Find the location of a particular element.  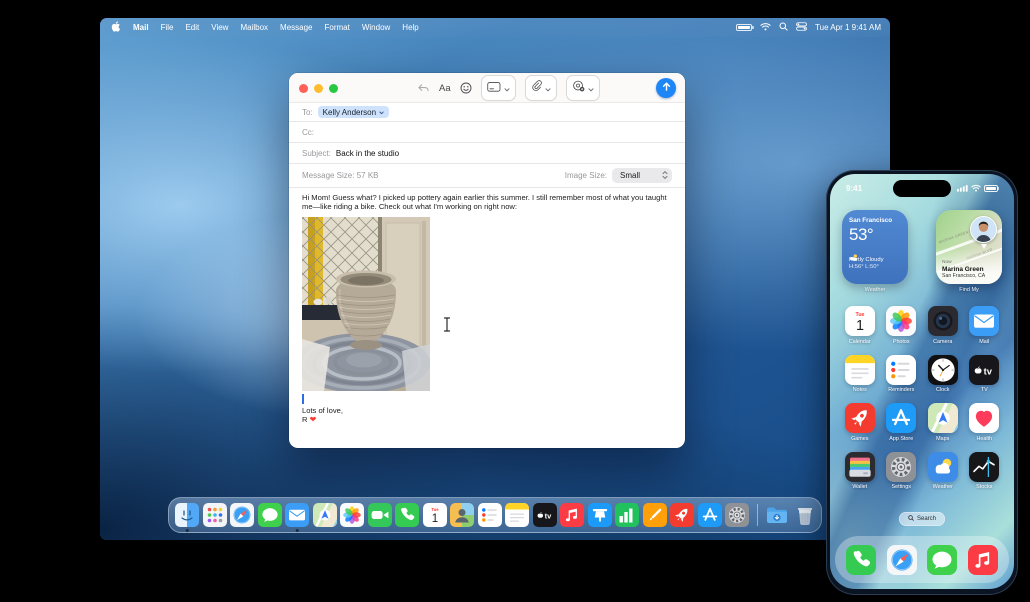

apple-menu is located at coordinates (118, 27).